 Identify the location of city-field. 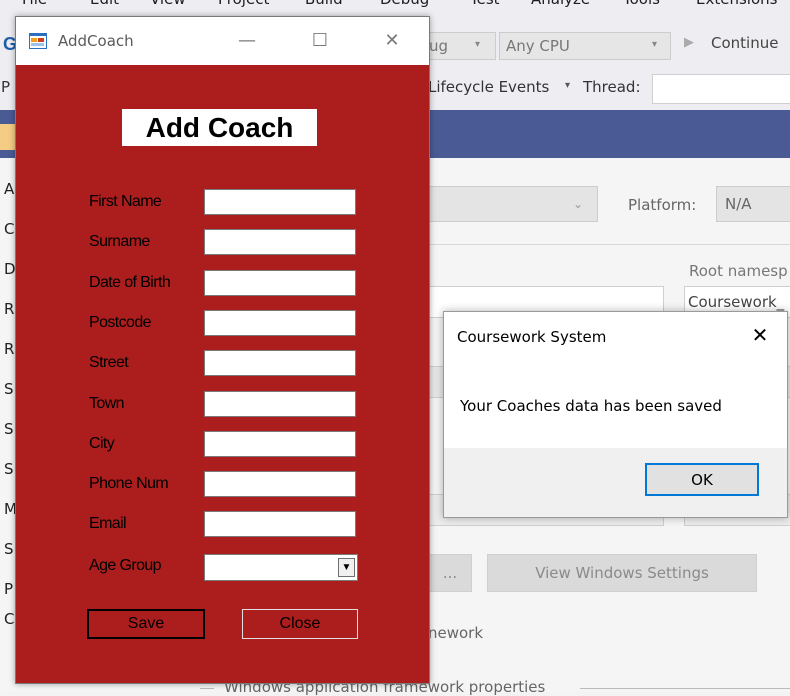
(280, 444).